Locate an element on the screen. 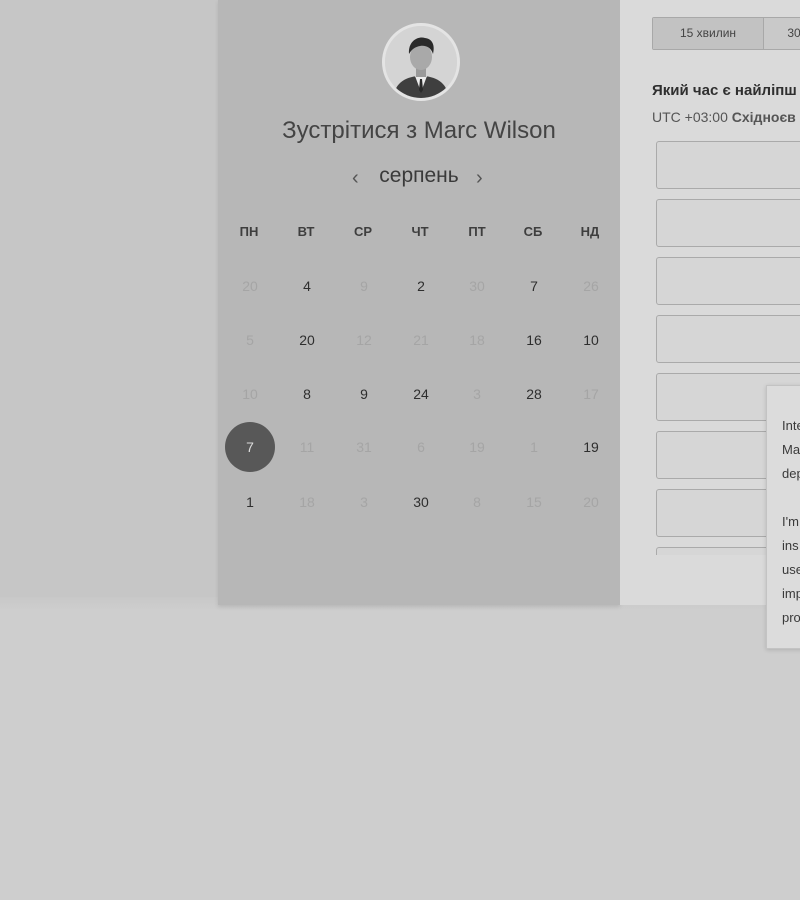 This screenshot has height=900, width=800. calendar-day: 28 is located at coordinates (534, 394).